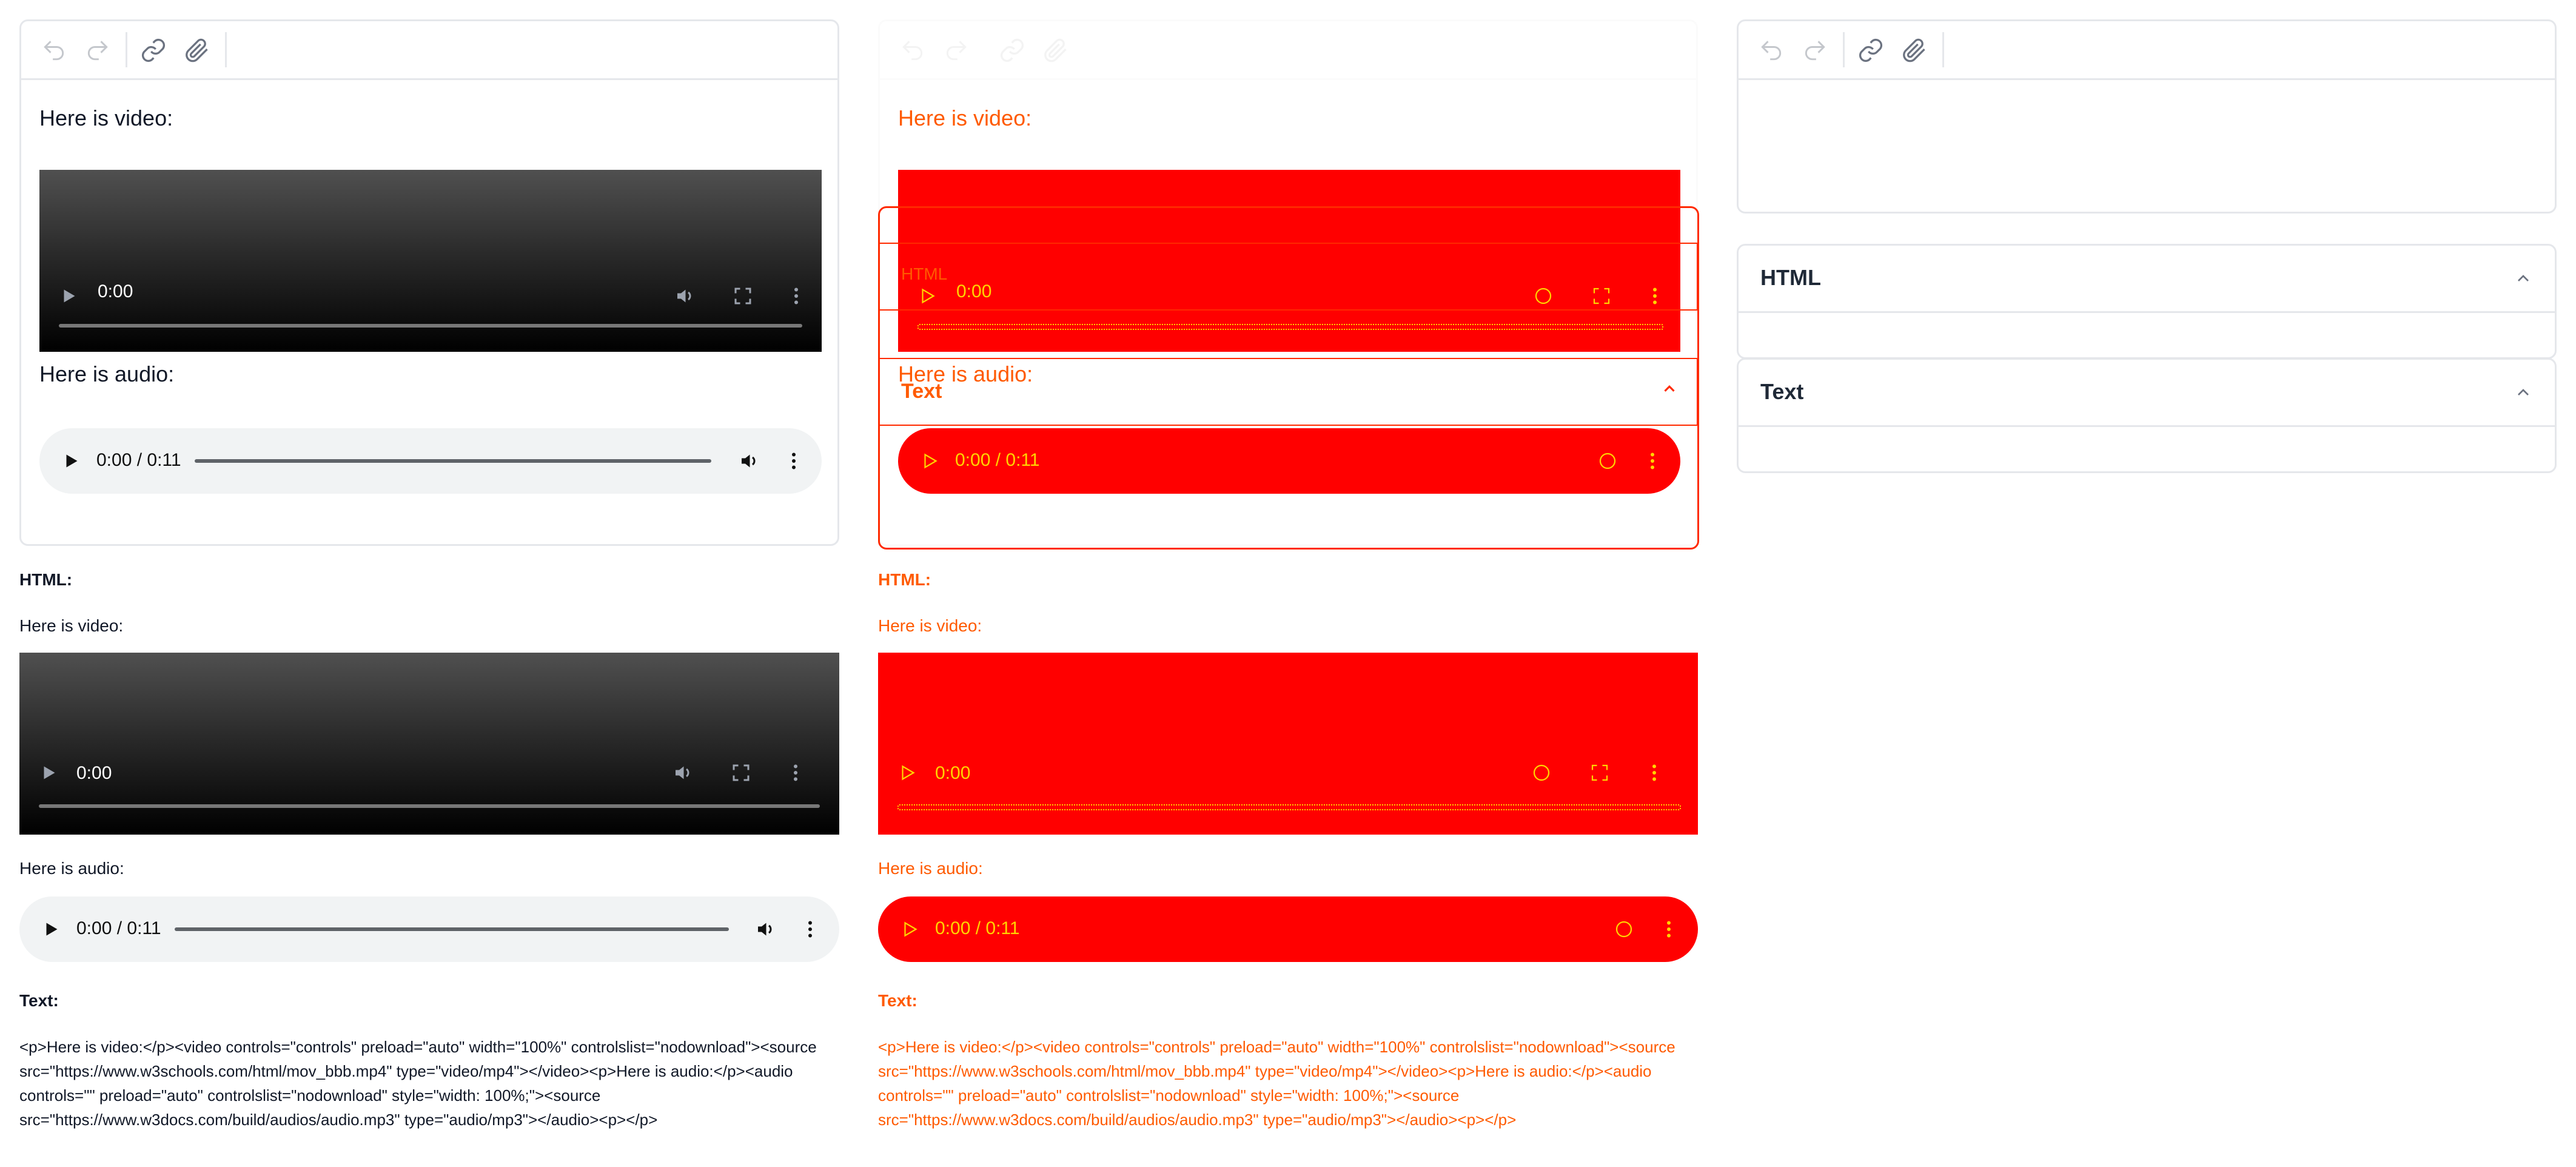  I want to click on text-panel: Text, so click(2147, 416).